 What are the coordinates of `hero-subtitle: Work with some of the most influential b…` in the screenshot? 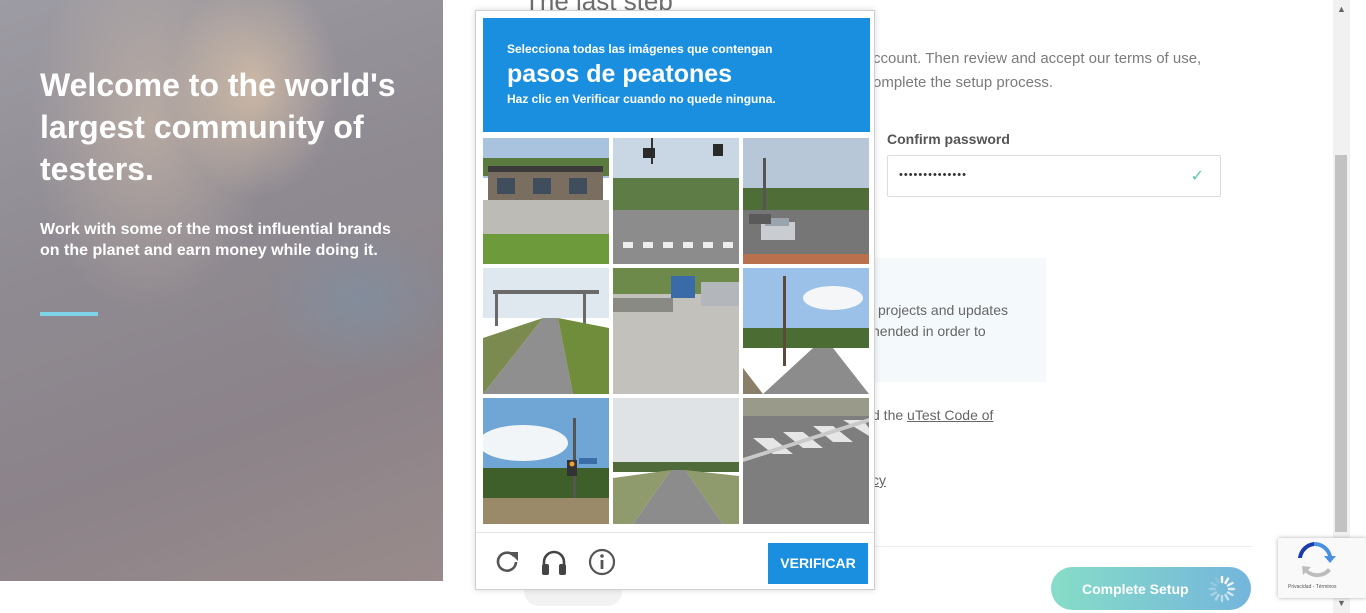 It's located at (215, 240).